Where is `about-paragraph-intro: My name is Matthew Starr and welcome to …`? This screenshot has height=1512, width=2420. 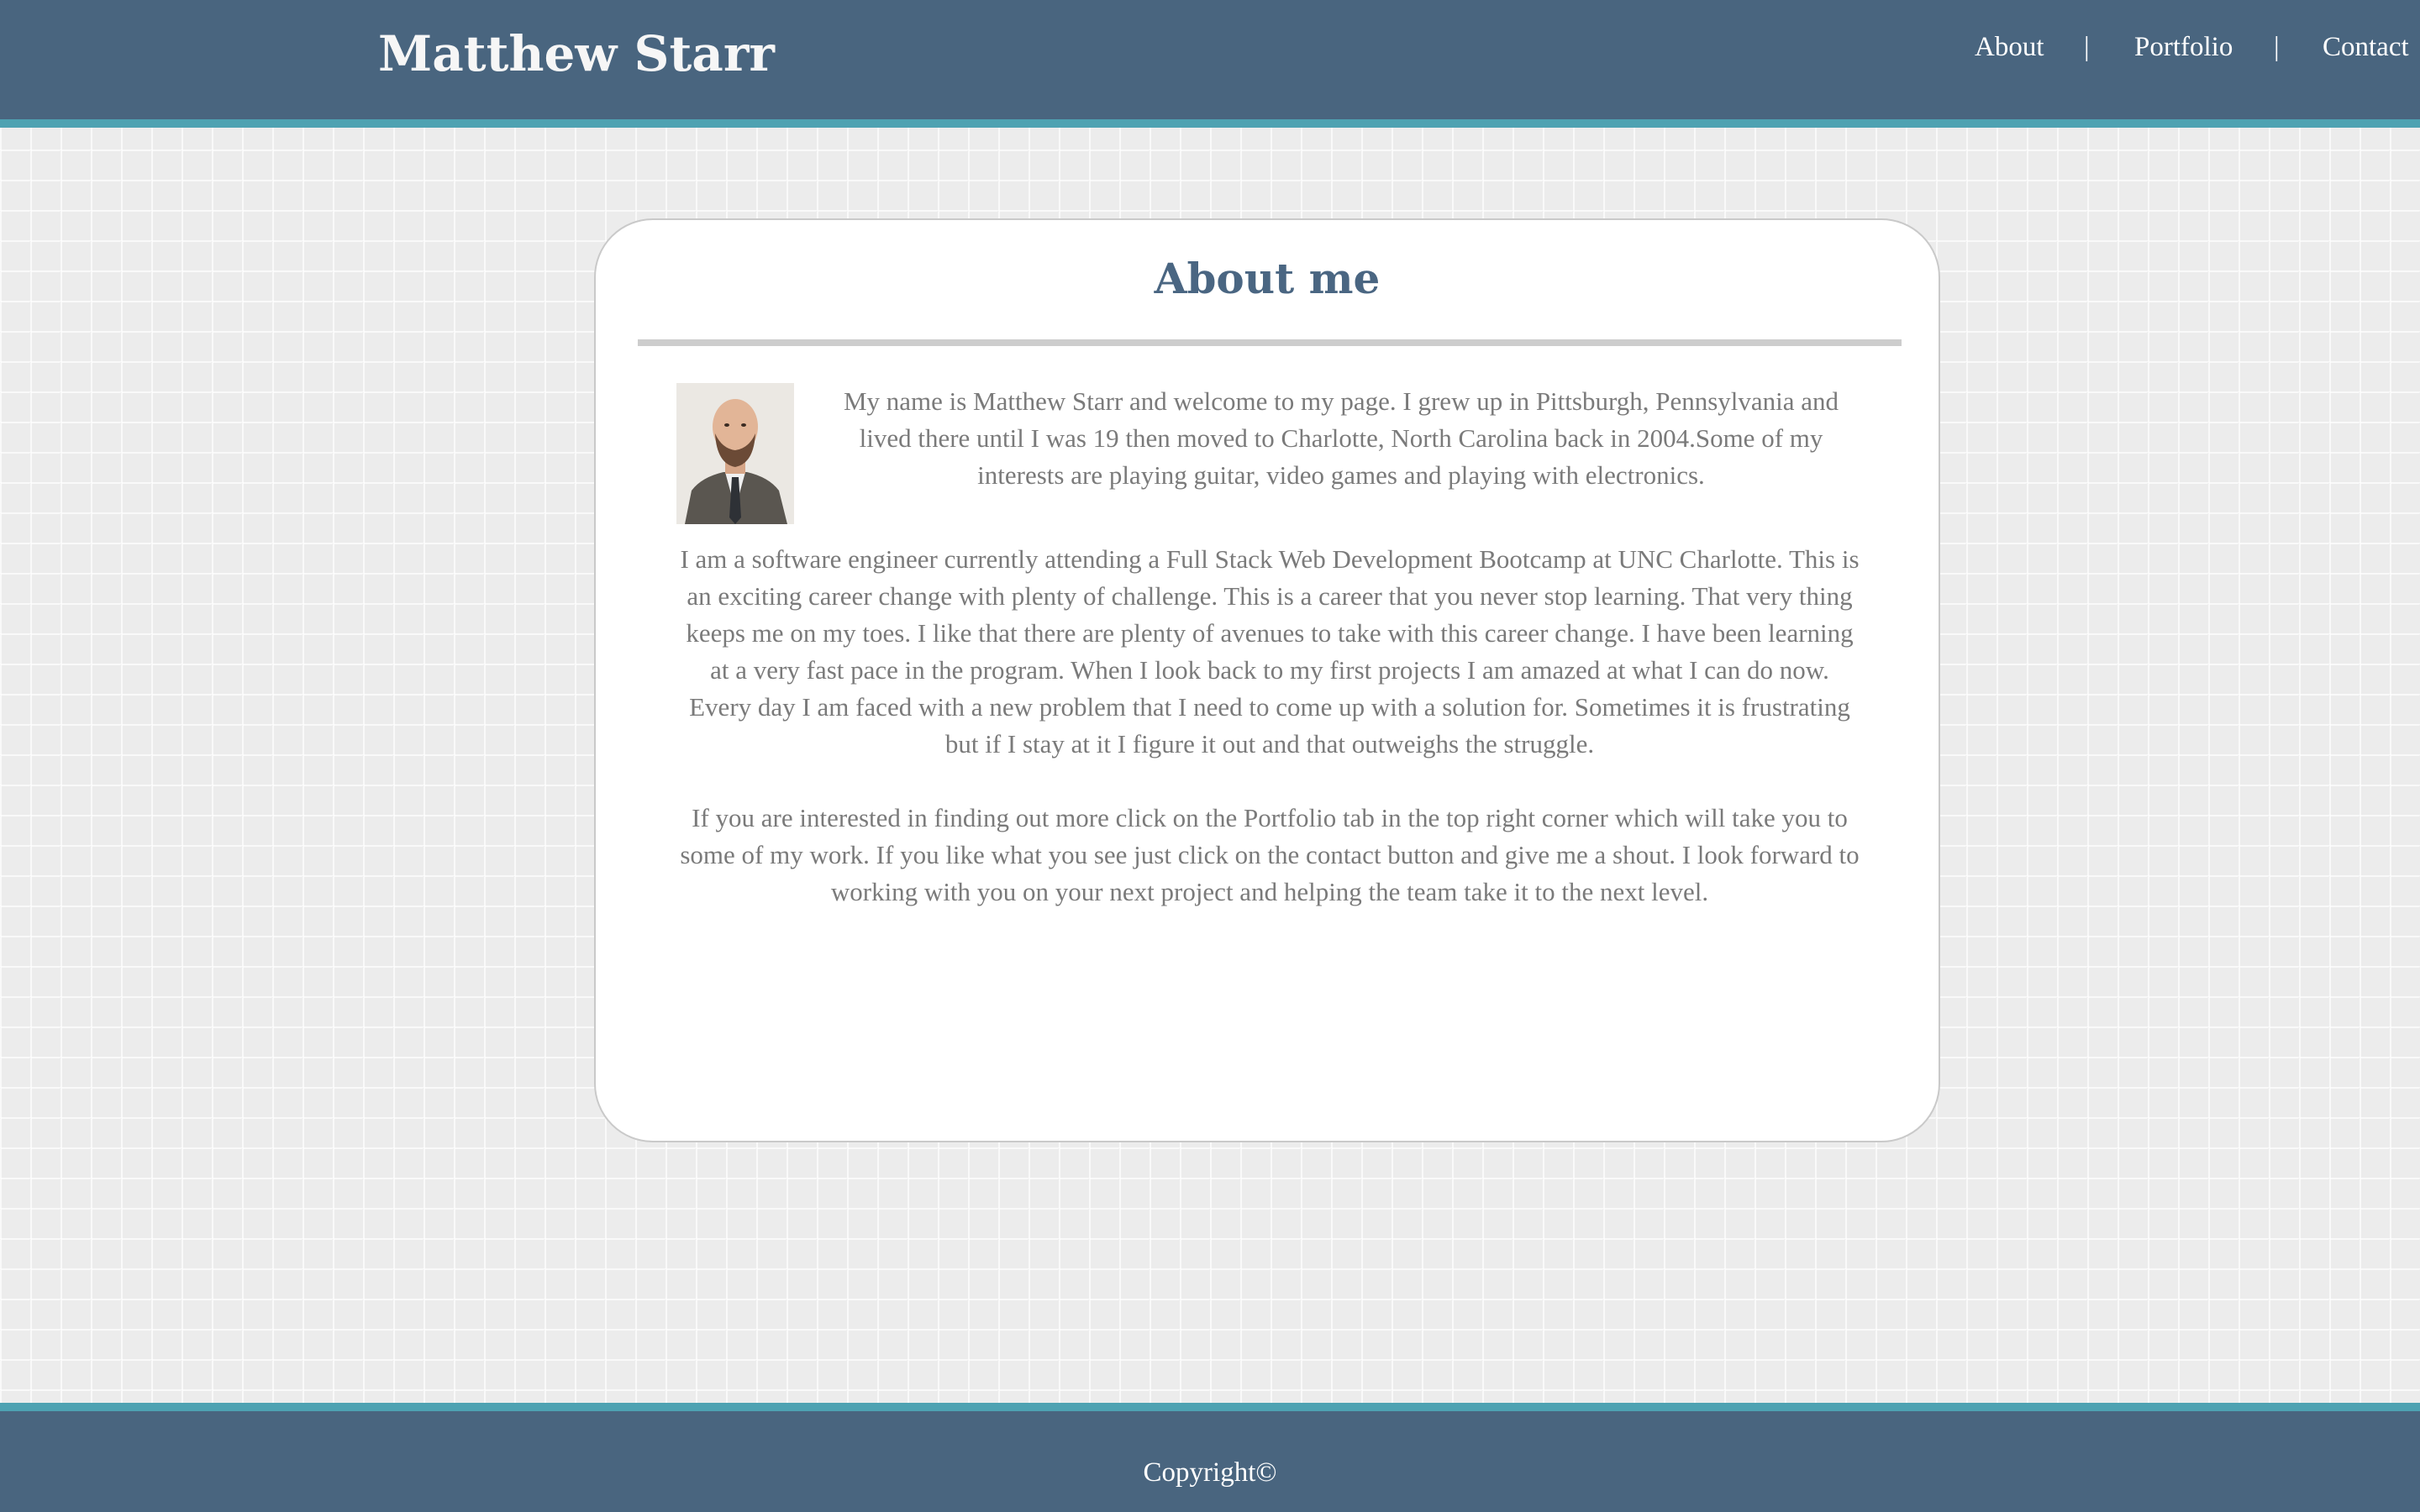
about-paragraph-intro: My name is Matthew Starr and welcome to … is located at coordinates (1341, 438).